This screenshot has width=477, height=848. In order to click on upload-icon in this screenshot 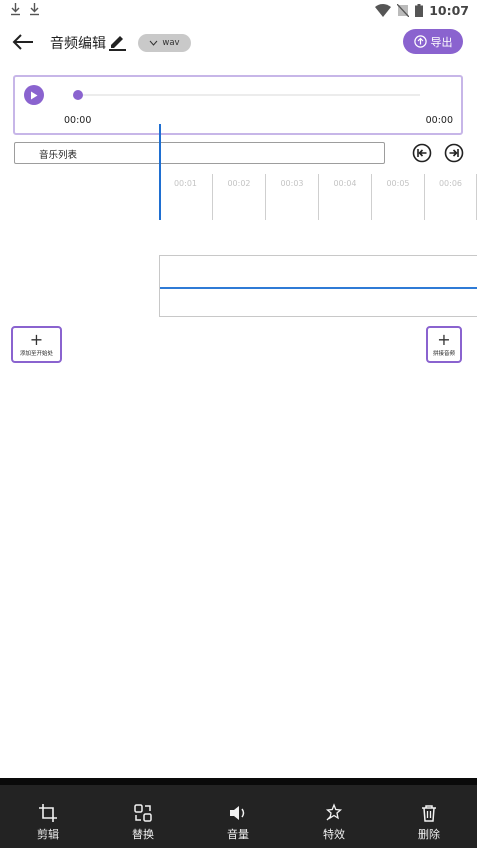, I will do `click(420, 41)`.